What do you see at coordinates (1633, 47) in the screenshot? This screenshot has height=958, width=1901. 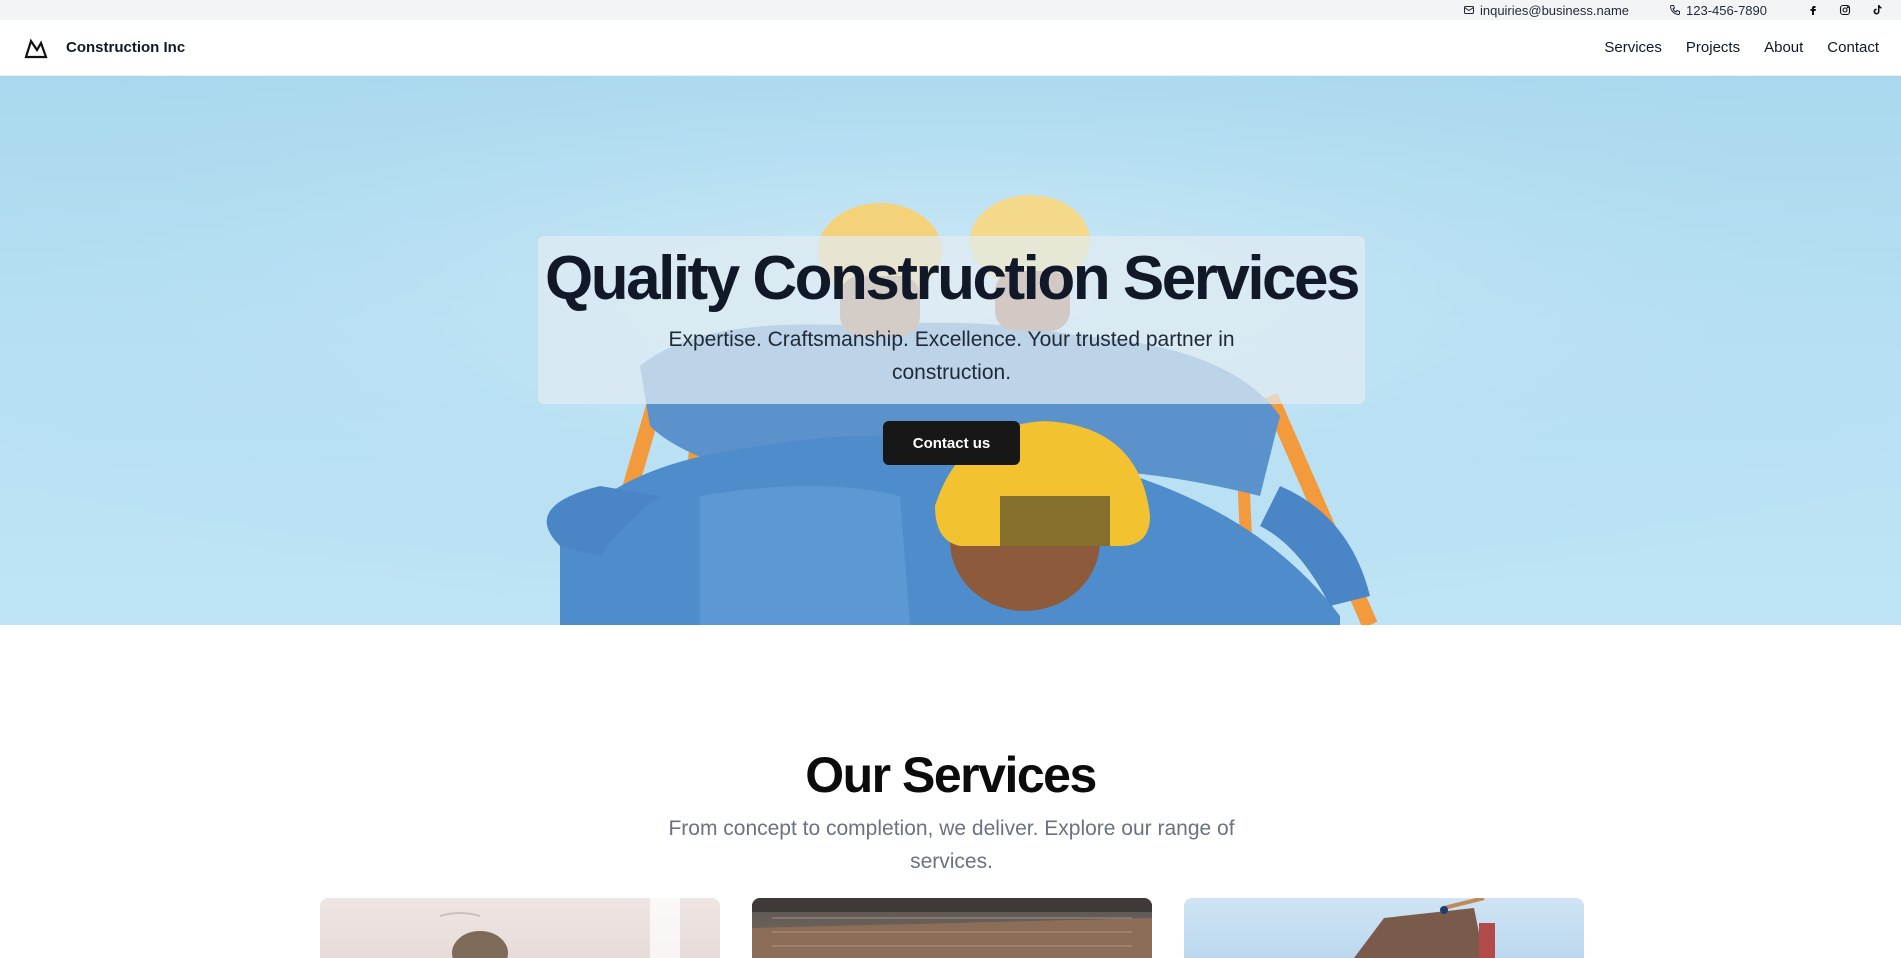 I see `nav-link-services: Services` at bounding box center [1633, 47].